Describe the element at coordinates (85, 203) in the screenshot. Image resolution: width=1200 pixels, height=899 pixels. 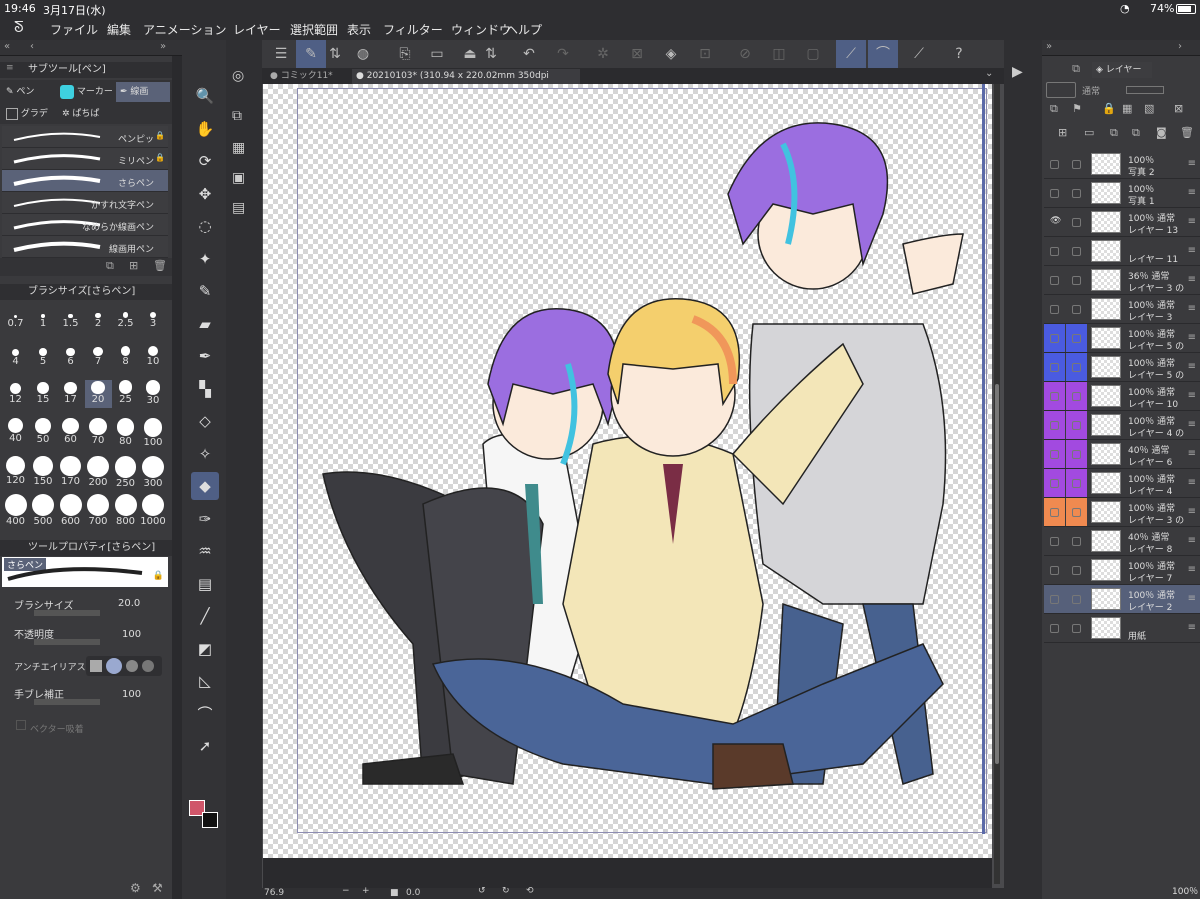
I see `subtool-item: かすれ文字ペン` at that location.